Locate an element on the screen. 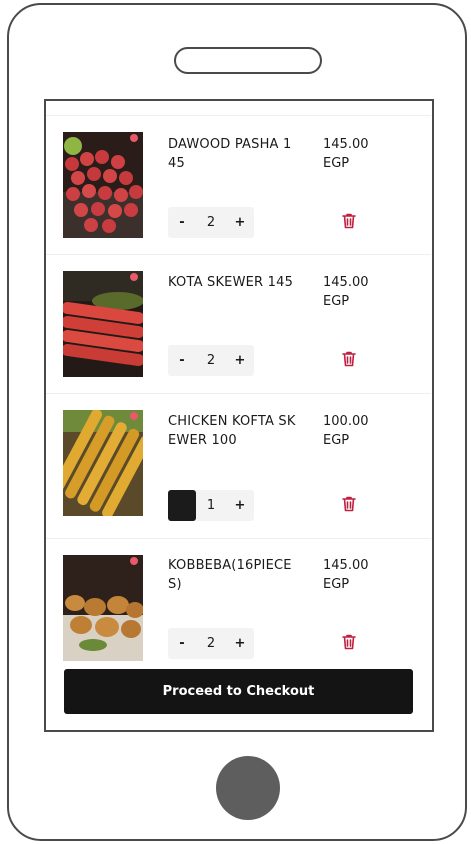 This screenshot has width=471, height=844. quantity-stepper: - 1 + is located at coordinates (211, 505).